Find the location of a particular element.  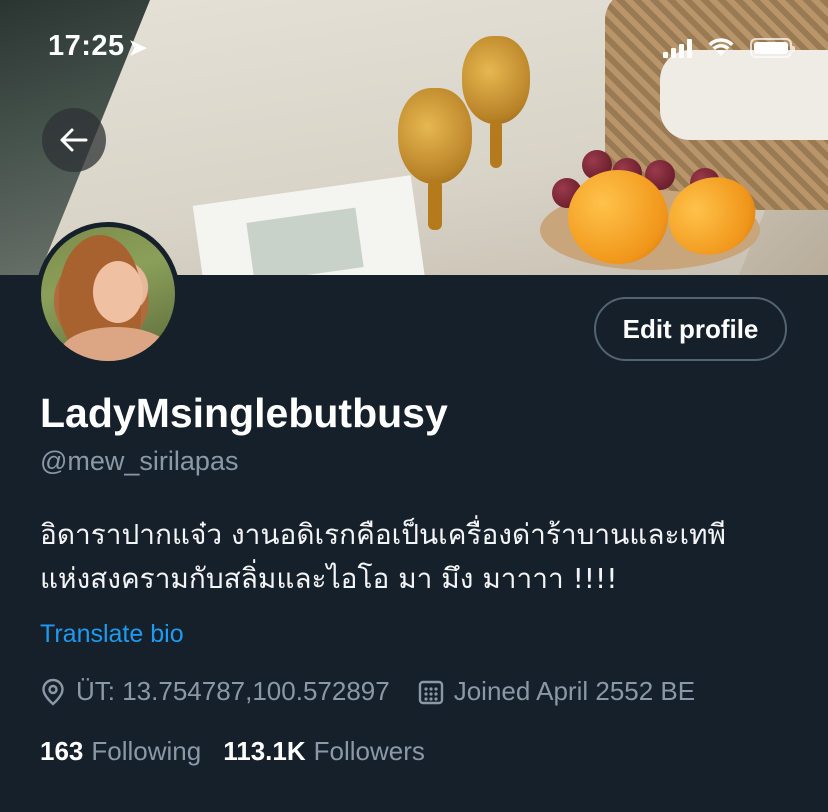

followers-link: 113.1K Followers is located at coordinates (324, 751).